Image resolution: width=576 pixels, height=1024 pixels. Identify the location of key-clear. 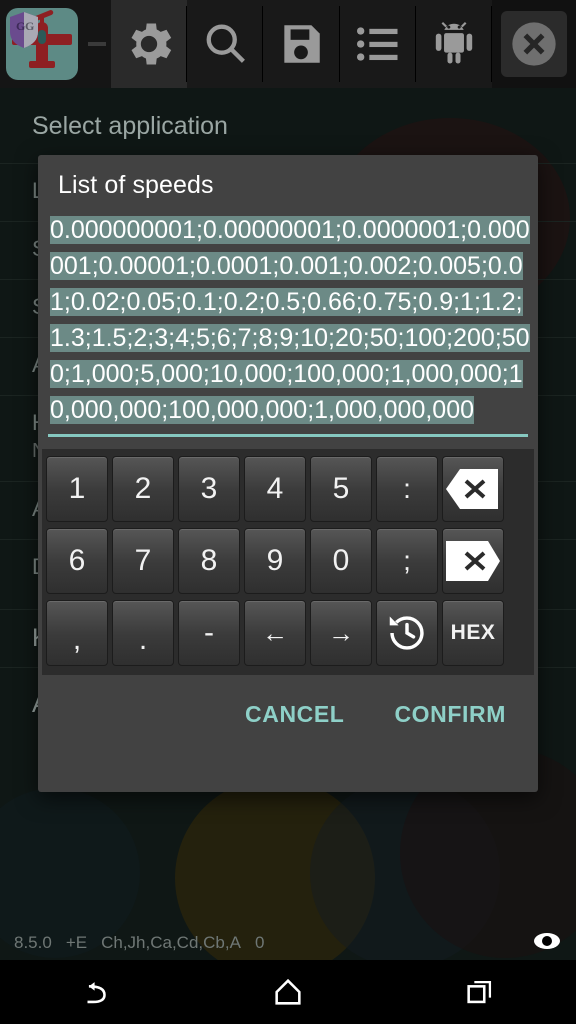
(473, 561).